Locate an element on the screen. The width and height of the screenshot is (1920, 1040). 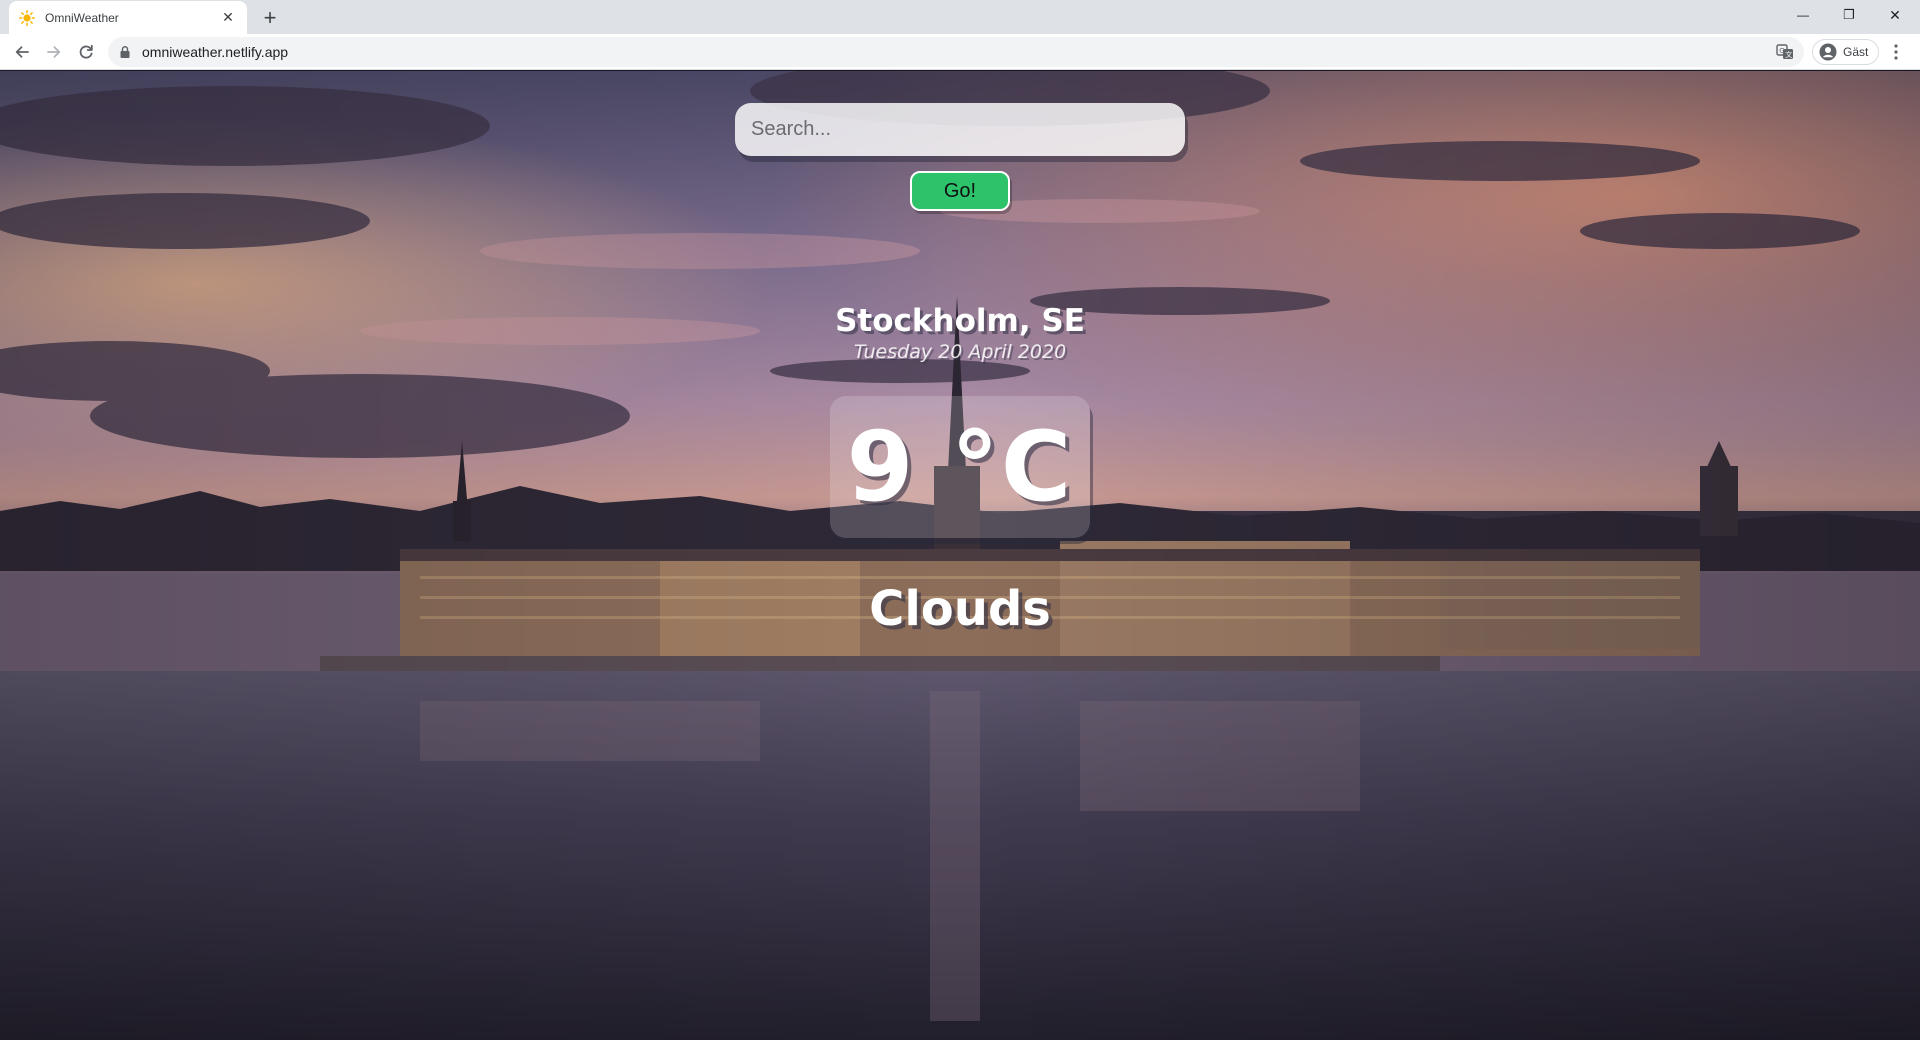
temperature-card: 9 °C is located at coordinates (960, 467).